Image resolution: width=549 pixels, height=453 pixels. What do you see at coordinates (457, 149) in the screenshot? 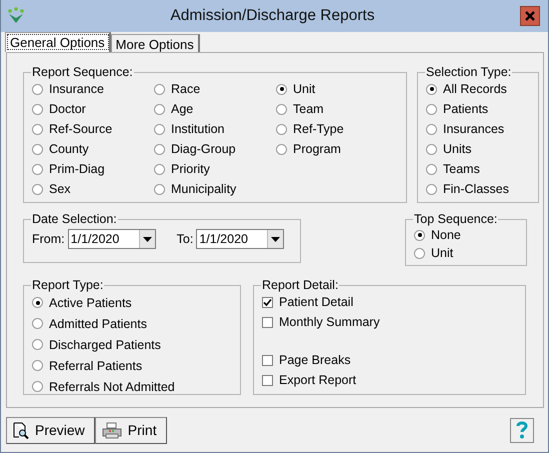
I see `option-label: Units` at bounding box center [457, 149].